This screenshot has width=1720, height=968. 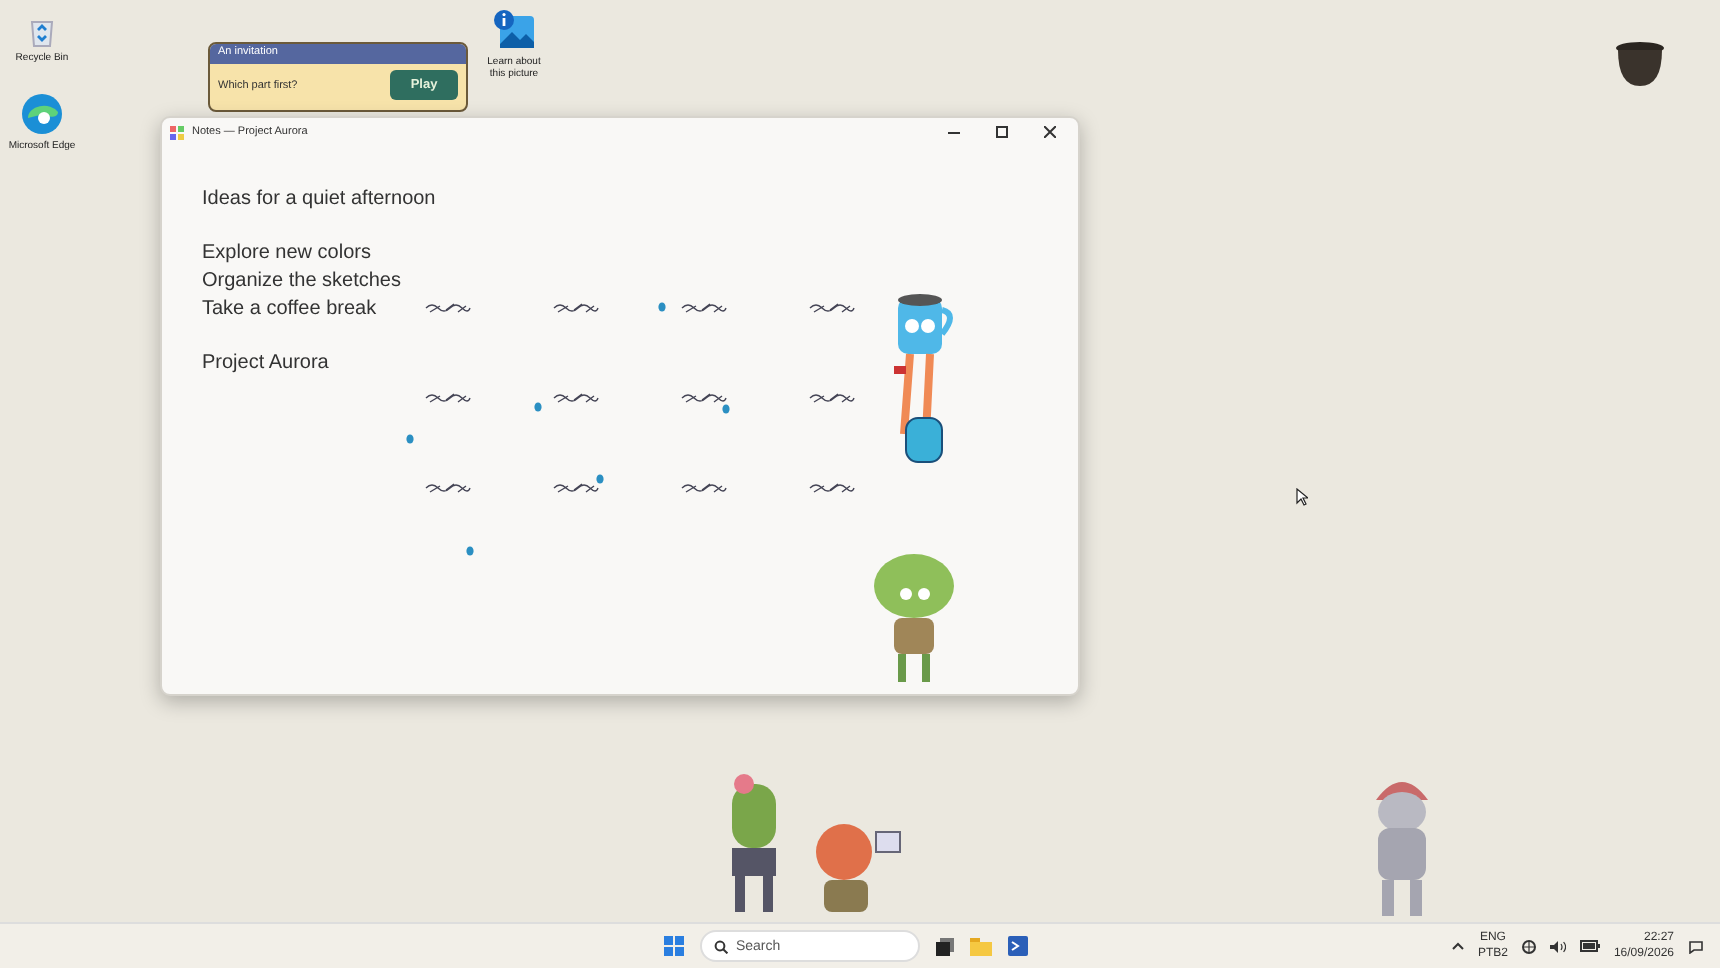 What do you see at coordinates (289, 310) in the screenshot?
I see `note-item: Take a coffee break` at bounding box center [289, 310].